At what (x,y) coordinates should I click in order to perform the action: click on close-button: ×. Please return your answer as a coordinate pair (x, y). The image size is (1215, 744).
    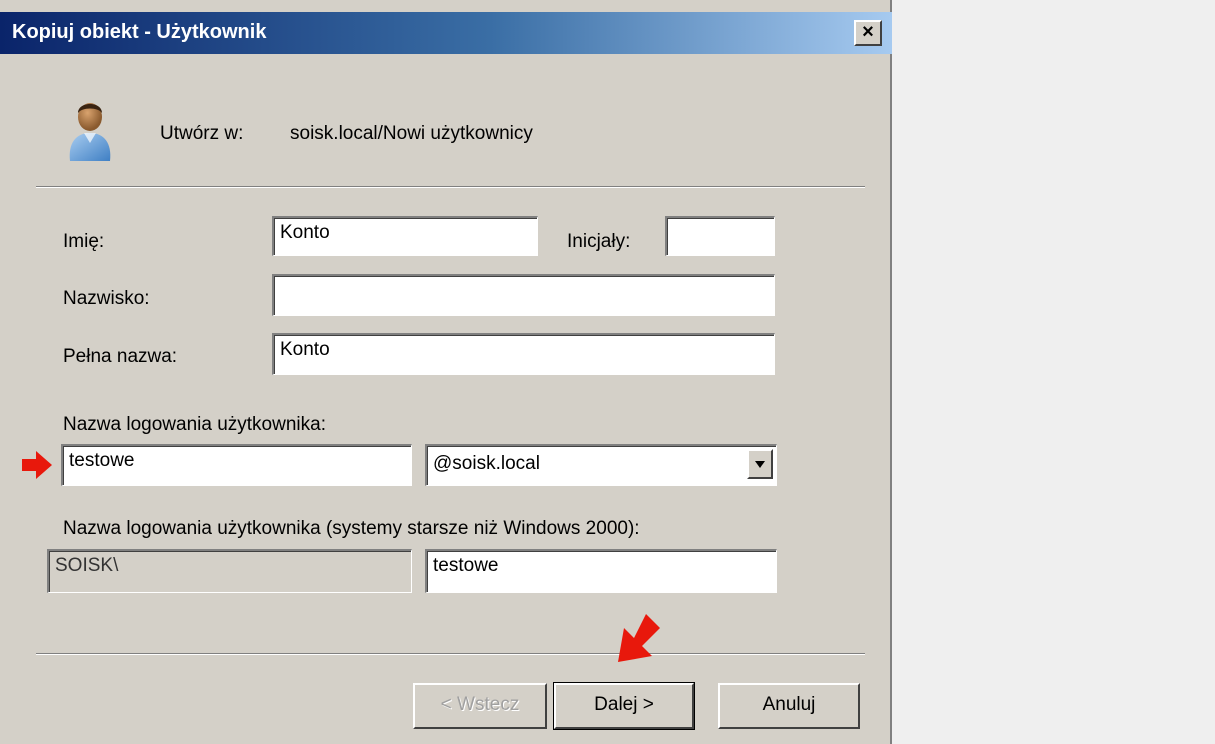
    Looking at the image, I should click on (868, 33).